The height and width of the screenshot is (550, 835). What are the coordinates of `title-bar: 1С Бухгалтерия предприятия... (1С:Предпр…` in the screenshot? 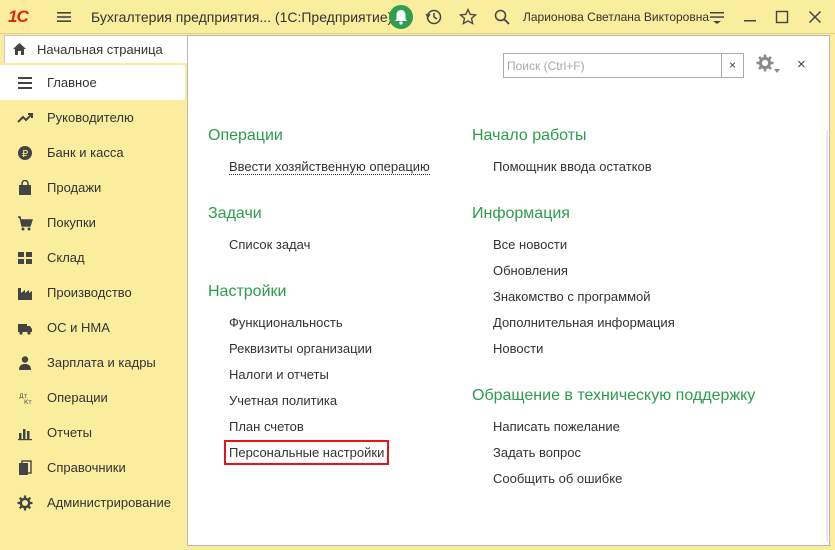 It's located at (417, 17).